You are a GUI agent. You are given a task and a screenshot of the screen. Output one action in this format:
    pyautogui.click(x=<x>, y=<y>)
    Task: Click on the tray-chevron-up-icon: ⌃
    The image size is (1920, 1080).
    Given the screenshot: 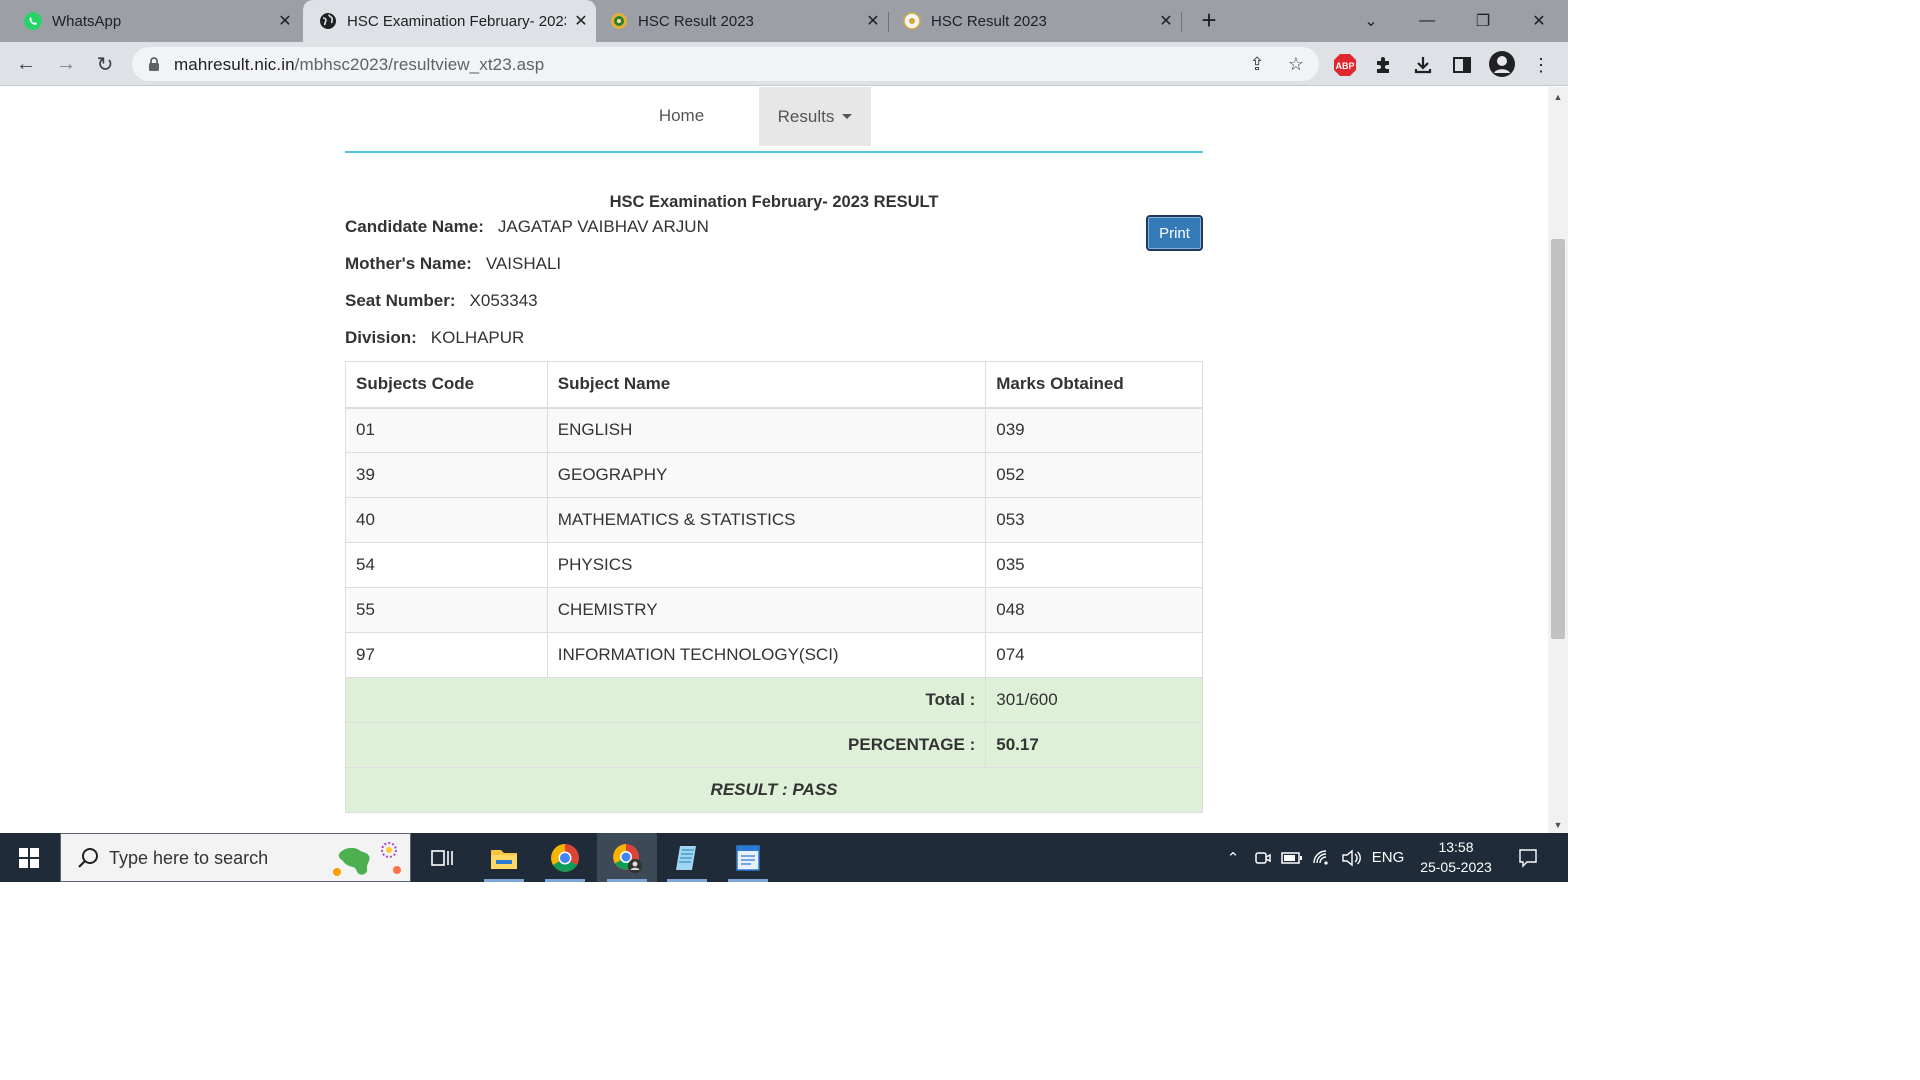 What is the action you would take?
    pyautogui.click(x=1233, y=857)
    